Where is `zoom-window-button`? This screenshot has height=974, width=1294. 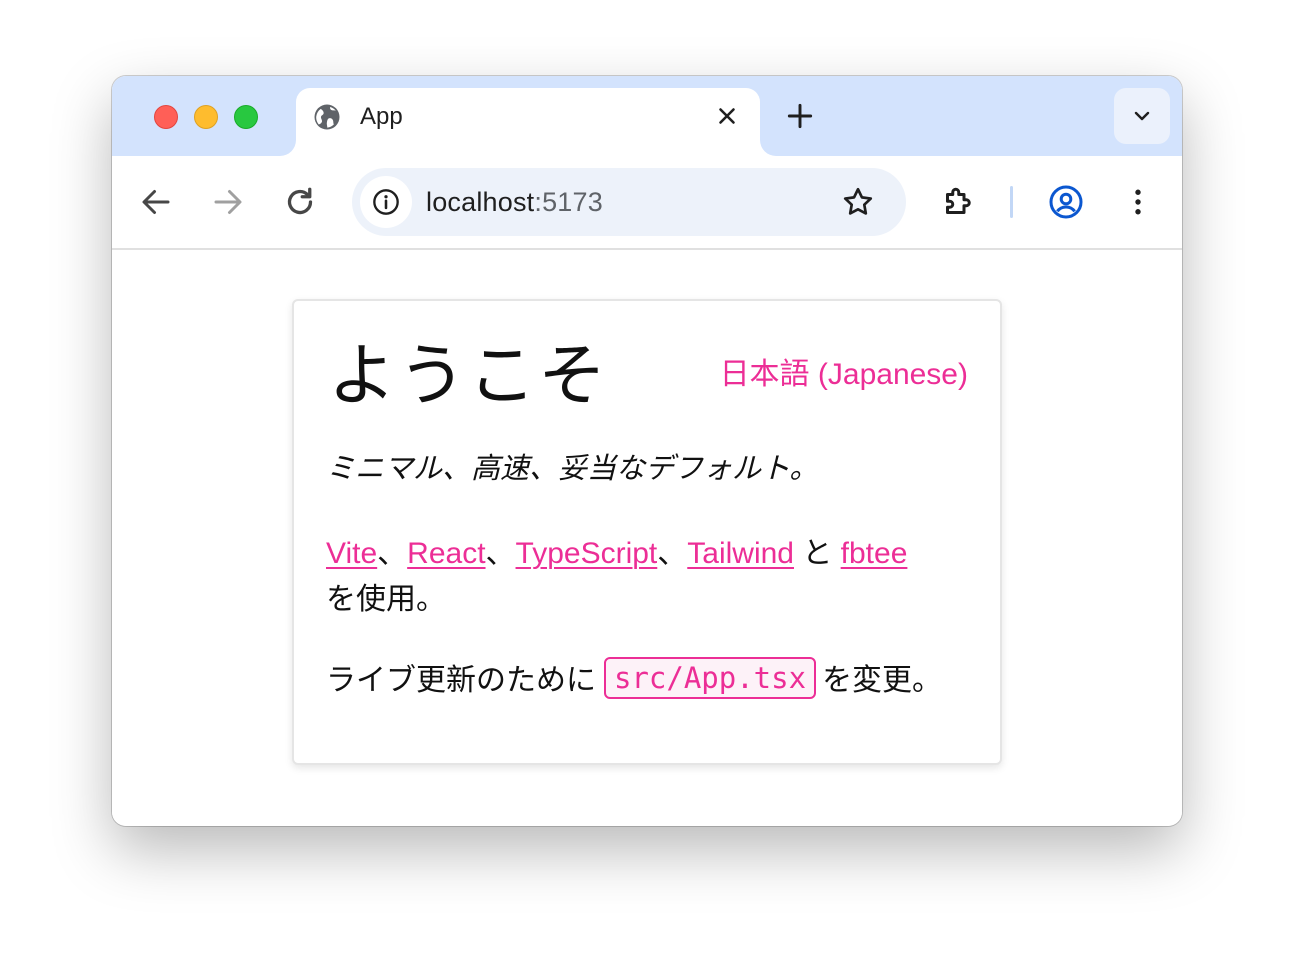
zoom-window-button is located at coordinates (246, 117).